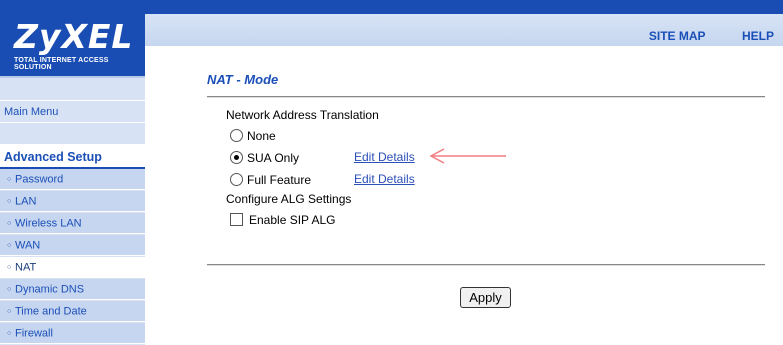  I want to click on annotation-arrow-icon, so click(467, 156).